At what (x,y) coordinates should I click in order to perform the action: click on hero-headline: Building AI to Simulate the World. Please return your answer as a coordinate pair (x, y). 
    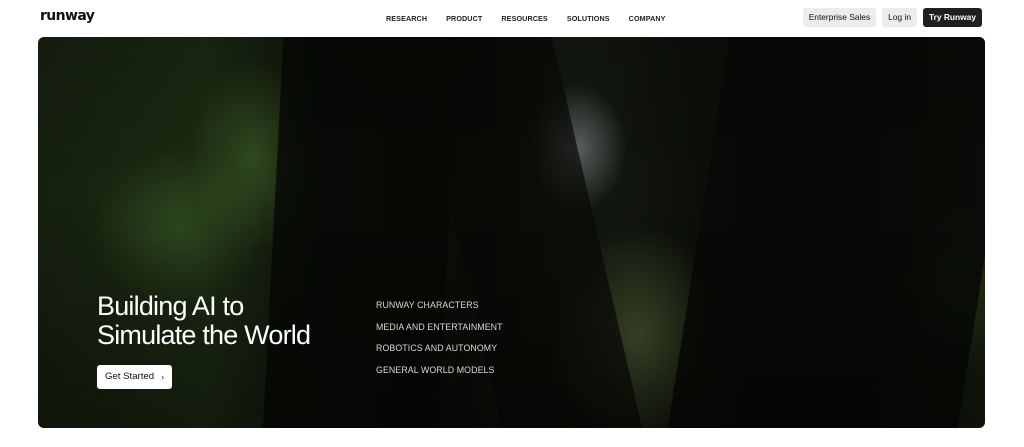
    Looking at the image, I should click on (227, 321).